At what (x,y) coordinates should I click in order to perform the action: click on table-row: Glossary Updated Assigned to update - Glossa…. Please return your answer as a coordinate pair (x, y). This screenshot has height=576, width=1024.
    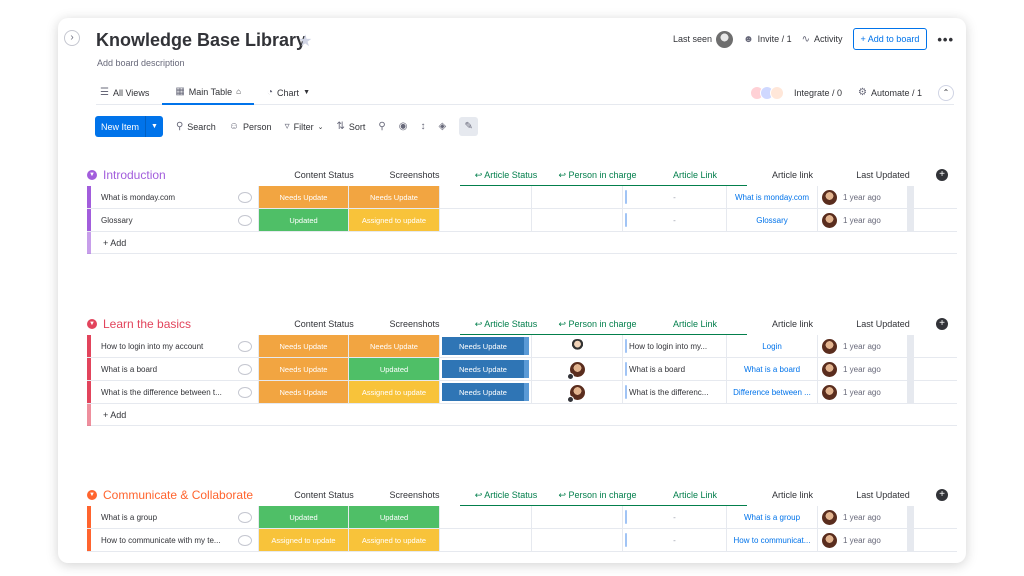
    Looking at the image, I should click on (522, 220).